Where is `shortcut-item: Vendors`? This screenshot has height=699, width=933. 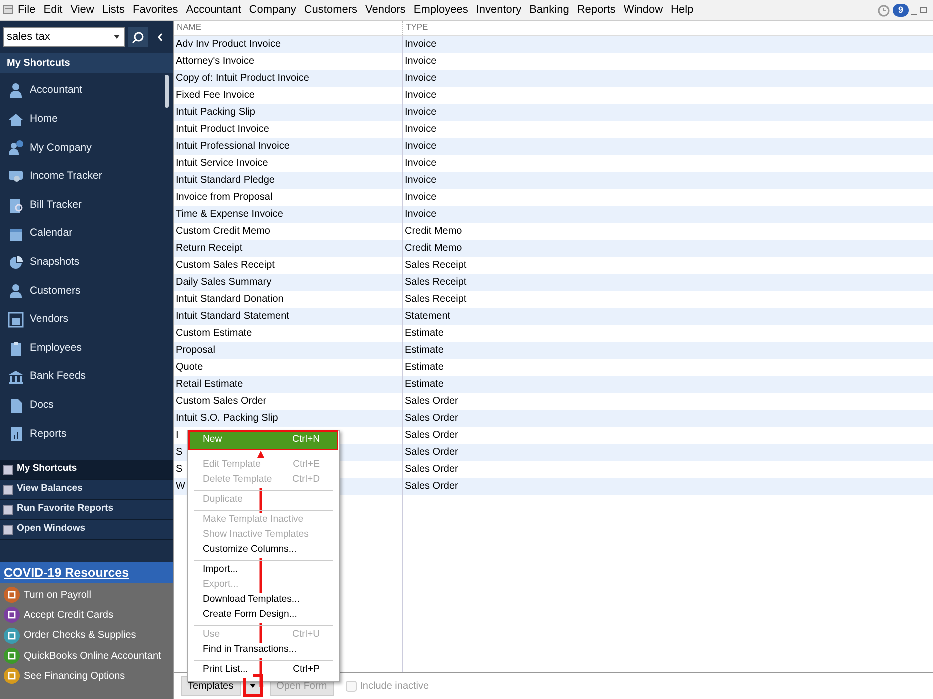
shortcut-item: Vendors is located at coordinates (86, 320).